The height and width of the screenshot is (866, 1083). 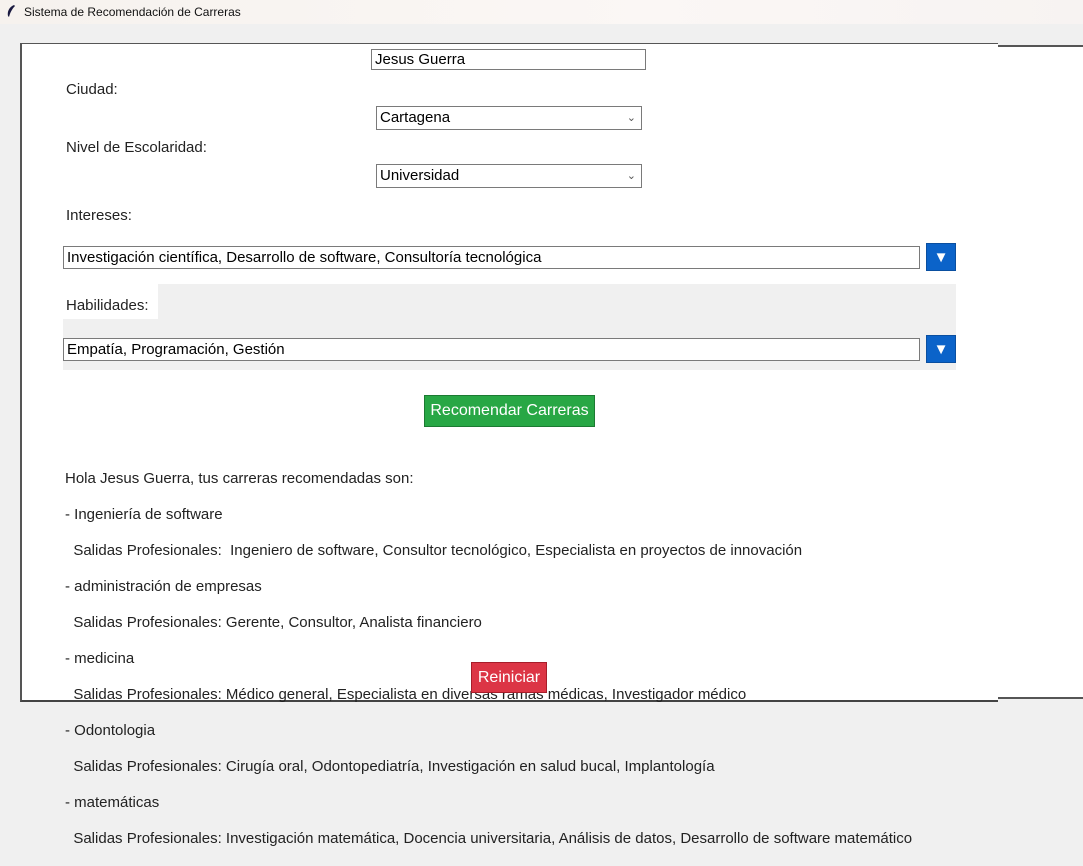 What do you see at coordinates (163, 586) in the screenshot?
I see `career-name: - administración de empresas` at bounding box center [163, 586].